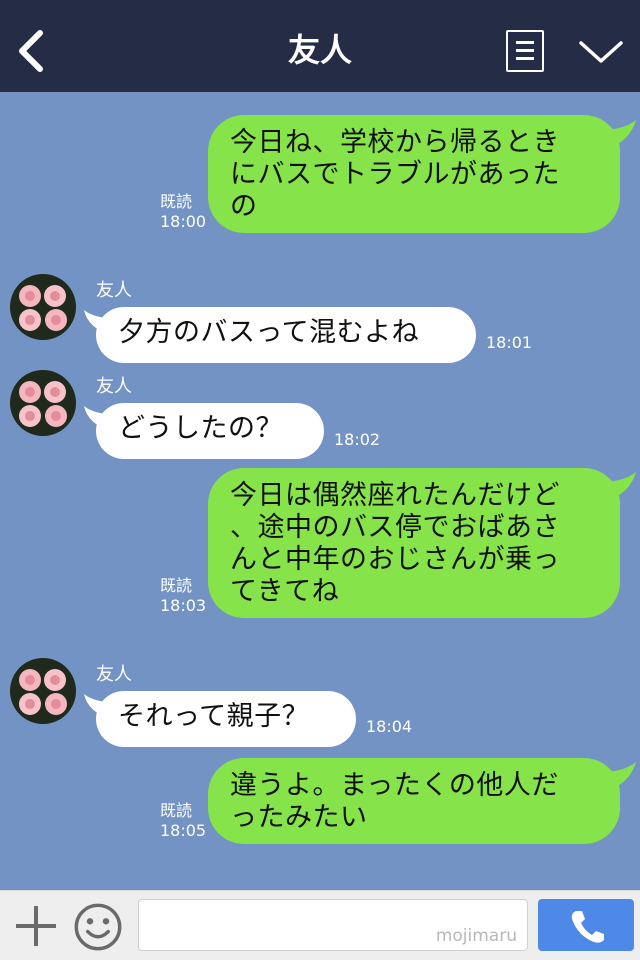 The width and height of the screenshot is (640, 960). I want to click on chat-header: 友人, so click(320, 46).